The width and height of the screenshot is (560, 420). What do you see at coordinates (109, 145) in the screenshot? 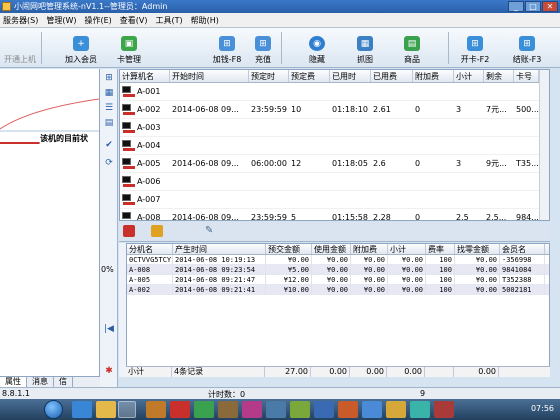
I see `check-icon: ✔` at bounding box center [109, 145].